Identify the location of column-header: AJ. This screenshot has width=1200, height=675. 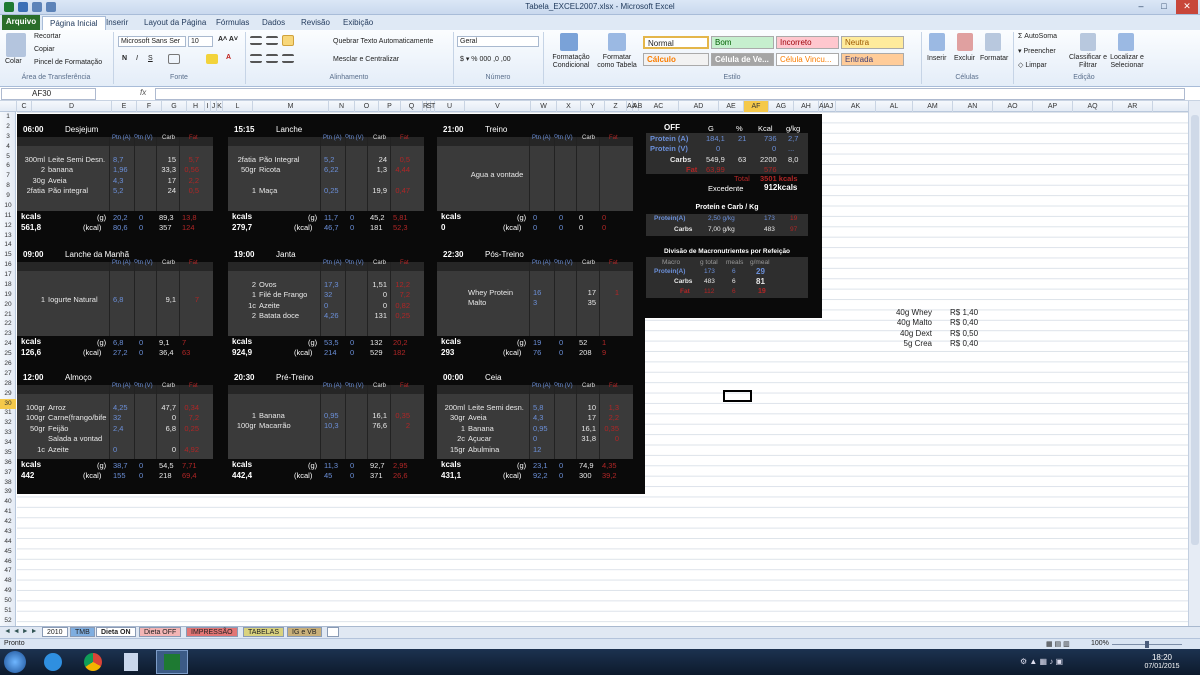
(829, 106).